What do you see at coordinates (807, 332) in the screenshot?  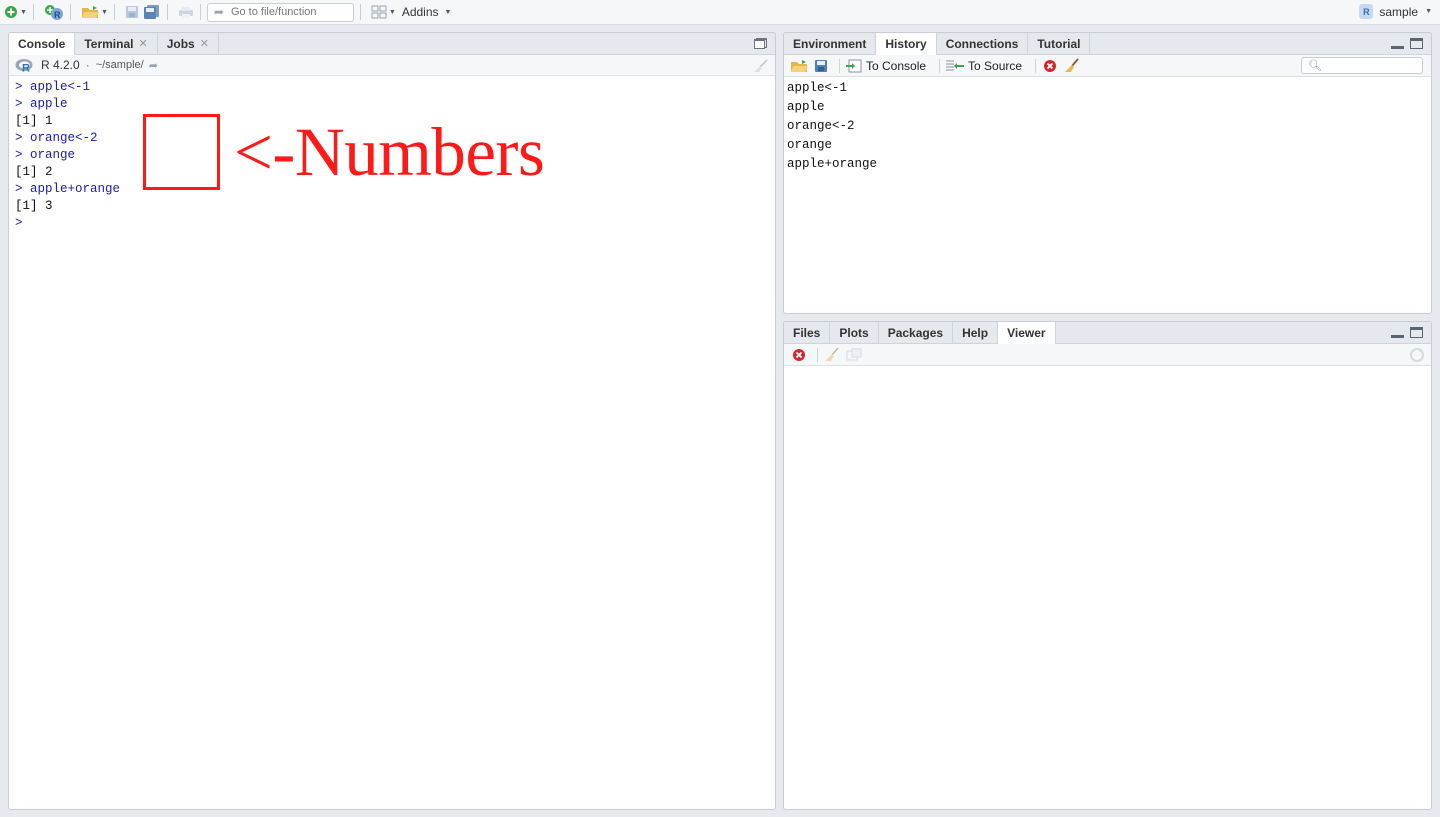 I see `tab-files: Files` at bounding box center [807, 332].